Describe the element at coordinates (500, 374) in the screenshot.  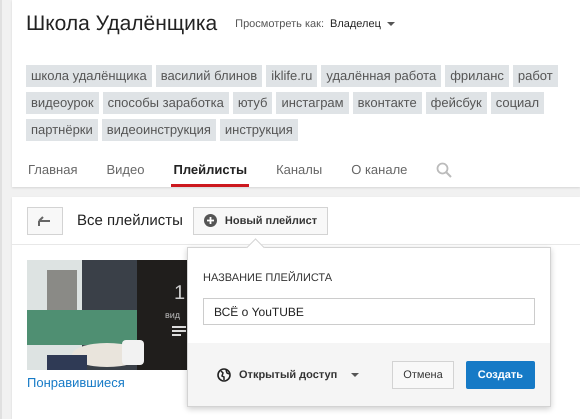
I see `create-button: Создать` at that location.